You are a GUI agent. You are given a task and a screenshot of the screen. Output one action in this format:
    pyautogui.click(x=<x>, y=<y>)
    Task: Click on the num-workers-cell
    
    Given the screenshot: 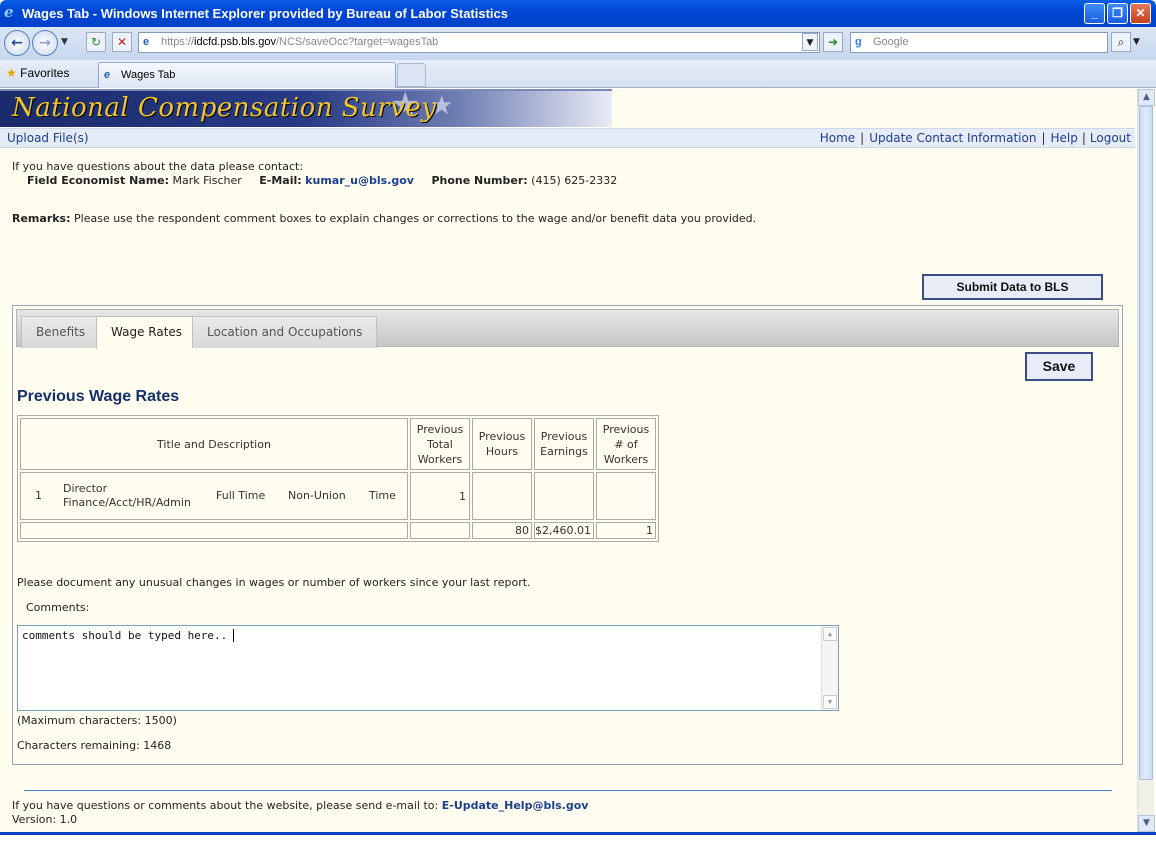 What is the action you would take?
    pyautogui.click(x=626, y=496)
    